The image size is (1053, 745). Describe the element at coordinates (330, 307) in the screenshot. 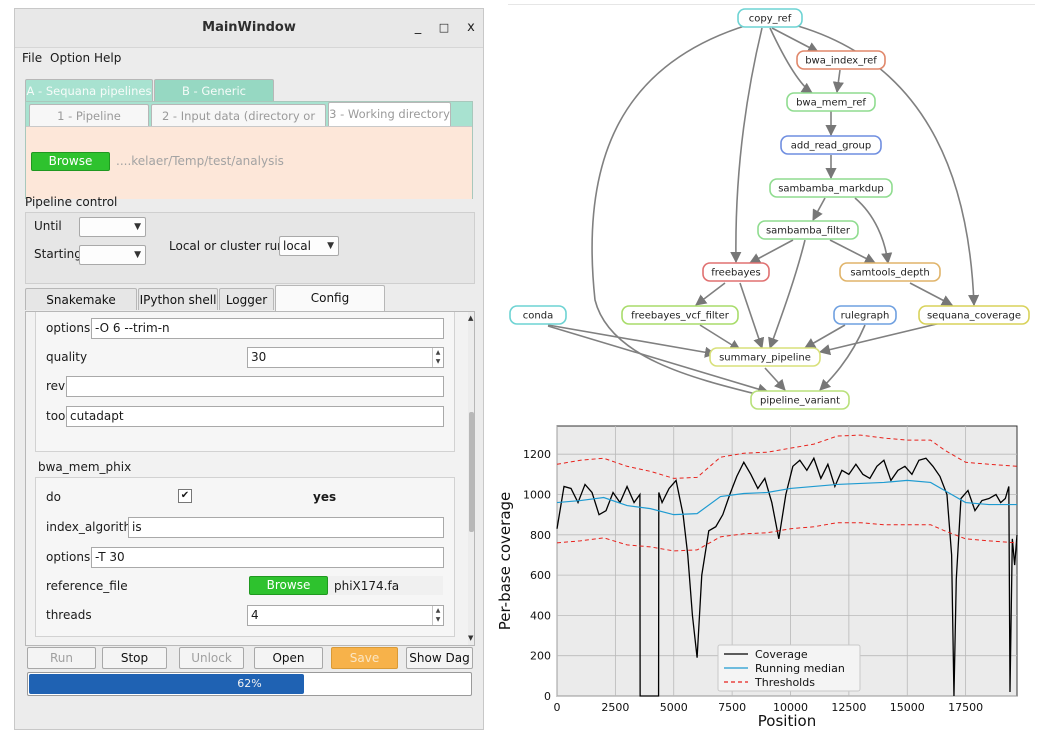

I see `tab-config-parameters: Config parameters` at that location.